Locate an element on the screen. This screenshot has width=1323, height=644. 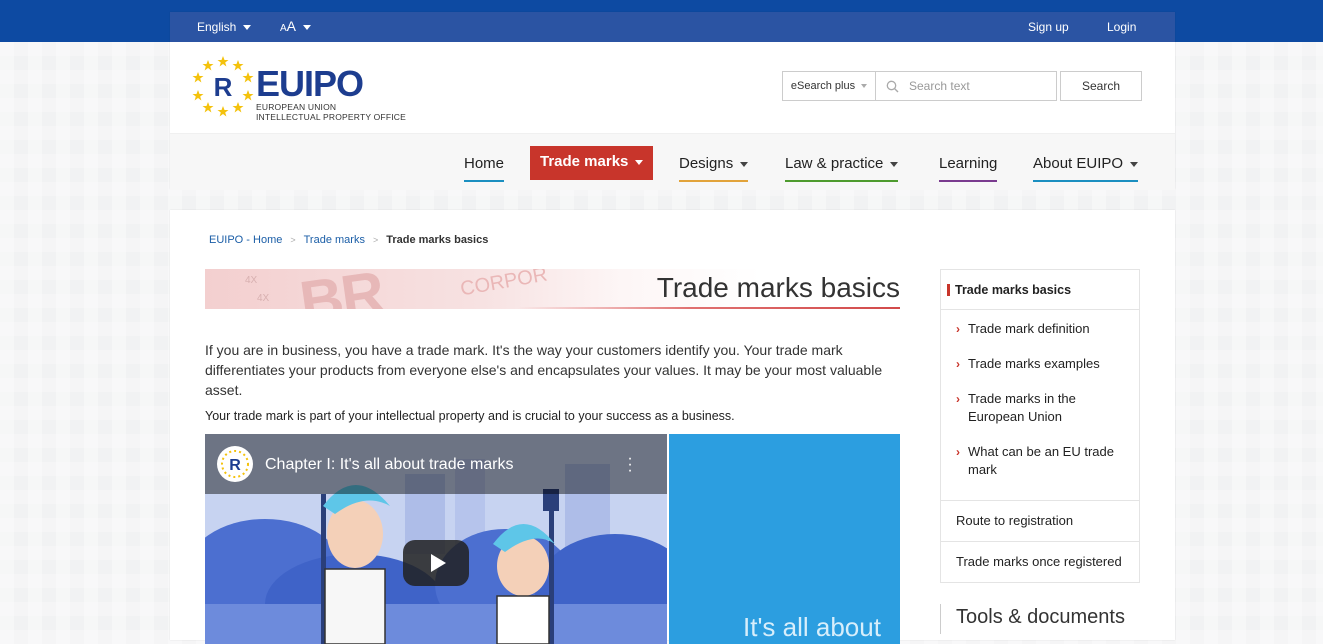
play-button is located at coordinates (436, 563).